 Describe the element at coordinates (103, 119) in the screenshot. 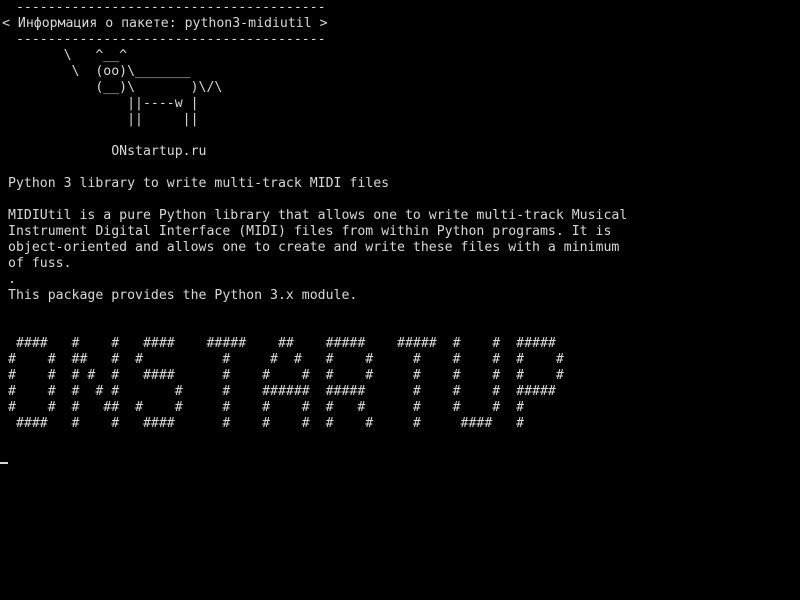

I see `cow-art-line: || ||` at that location.